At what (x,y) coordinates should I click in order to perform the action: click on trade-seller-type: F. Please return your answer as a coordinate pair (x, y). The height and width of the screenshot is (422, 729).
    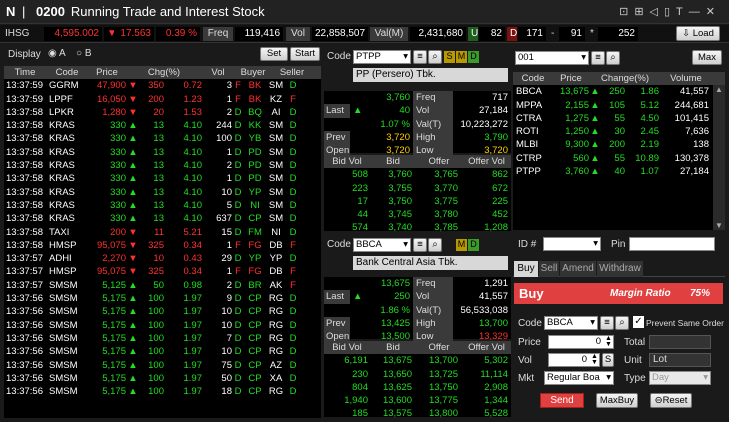
    Looking at the image, I should click on (293, 285).